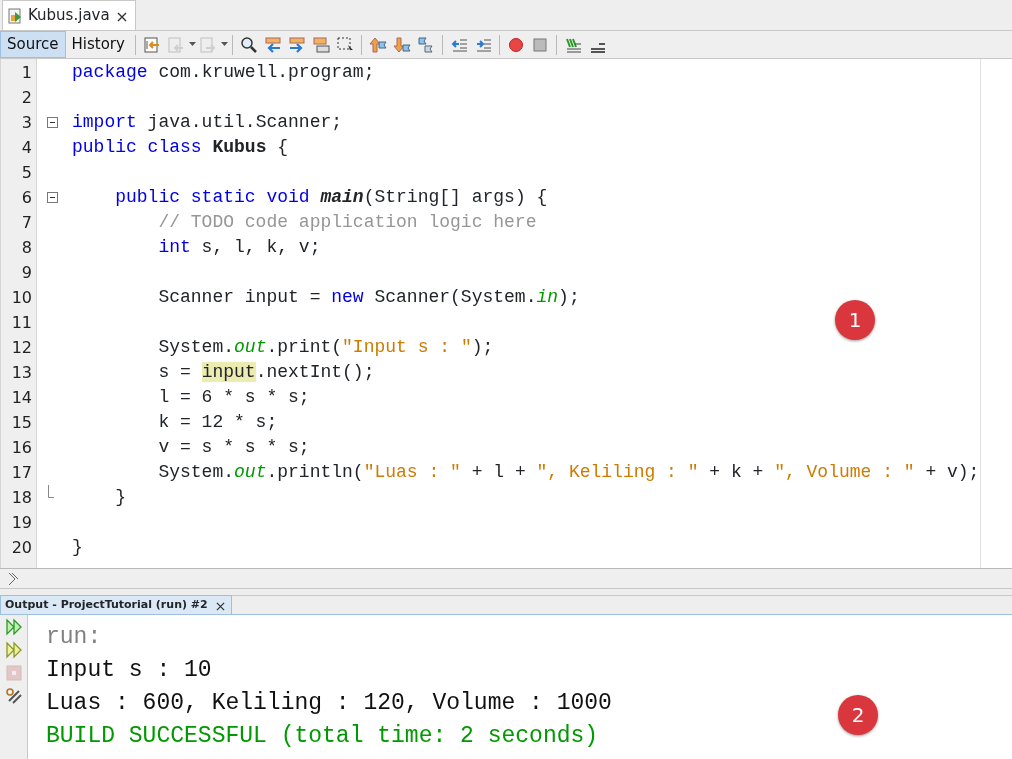  Describe the element at coordinates (369, 297) in the screenshot. I see `code-line: Scanner input = new Scanner(System.in);` at that location.